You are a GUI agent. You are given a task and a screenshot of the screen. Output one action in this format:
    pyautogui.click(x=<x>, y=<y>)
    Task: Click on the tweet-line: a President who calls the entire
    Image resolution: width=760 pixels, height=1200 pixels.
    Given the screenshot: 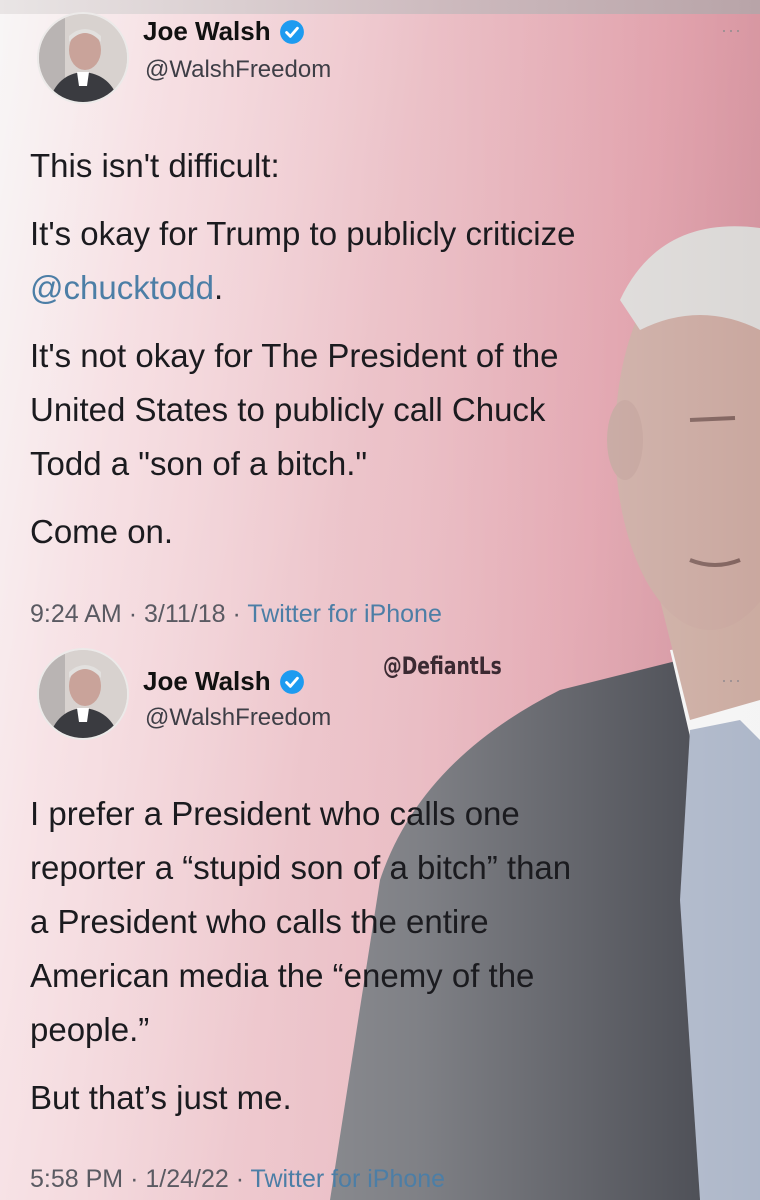 What is the action you would take?
    pyautogui.click(x=259, y=921)
    